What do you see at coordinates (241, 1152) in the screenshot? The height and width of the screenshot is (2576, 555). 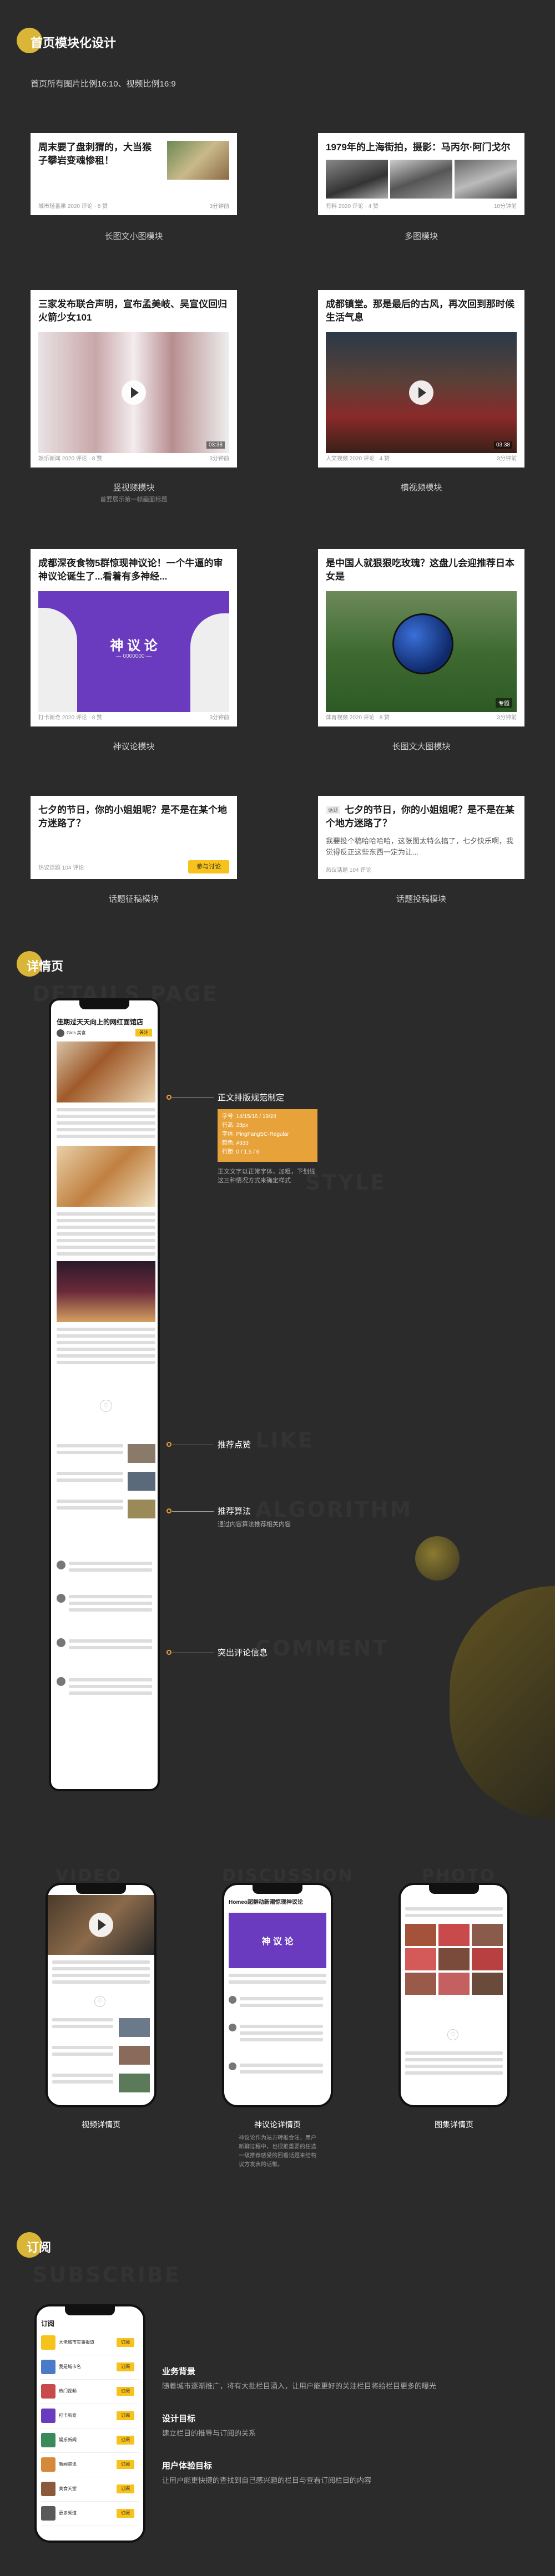 I see `spec-line: 行距: 0 / 1.5 / 6` at bounding box center [241, 1152].